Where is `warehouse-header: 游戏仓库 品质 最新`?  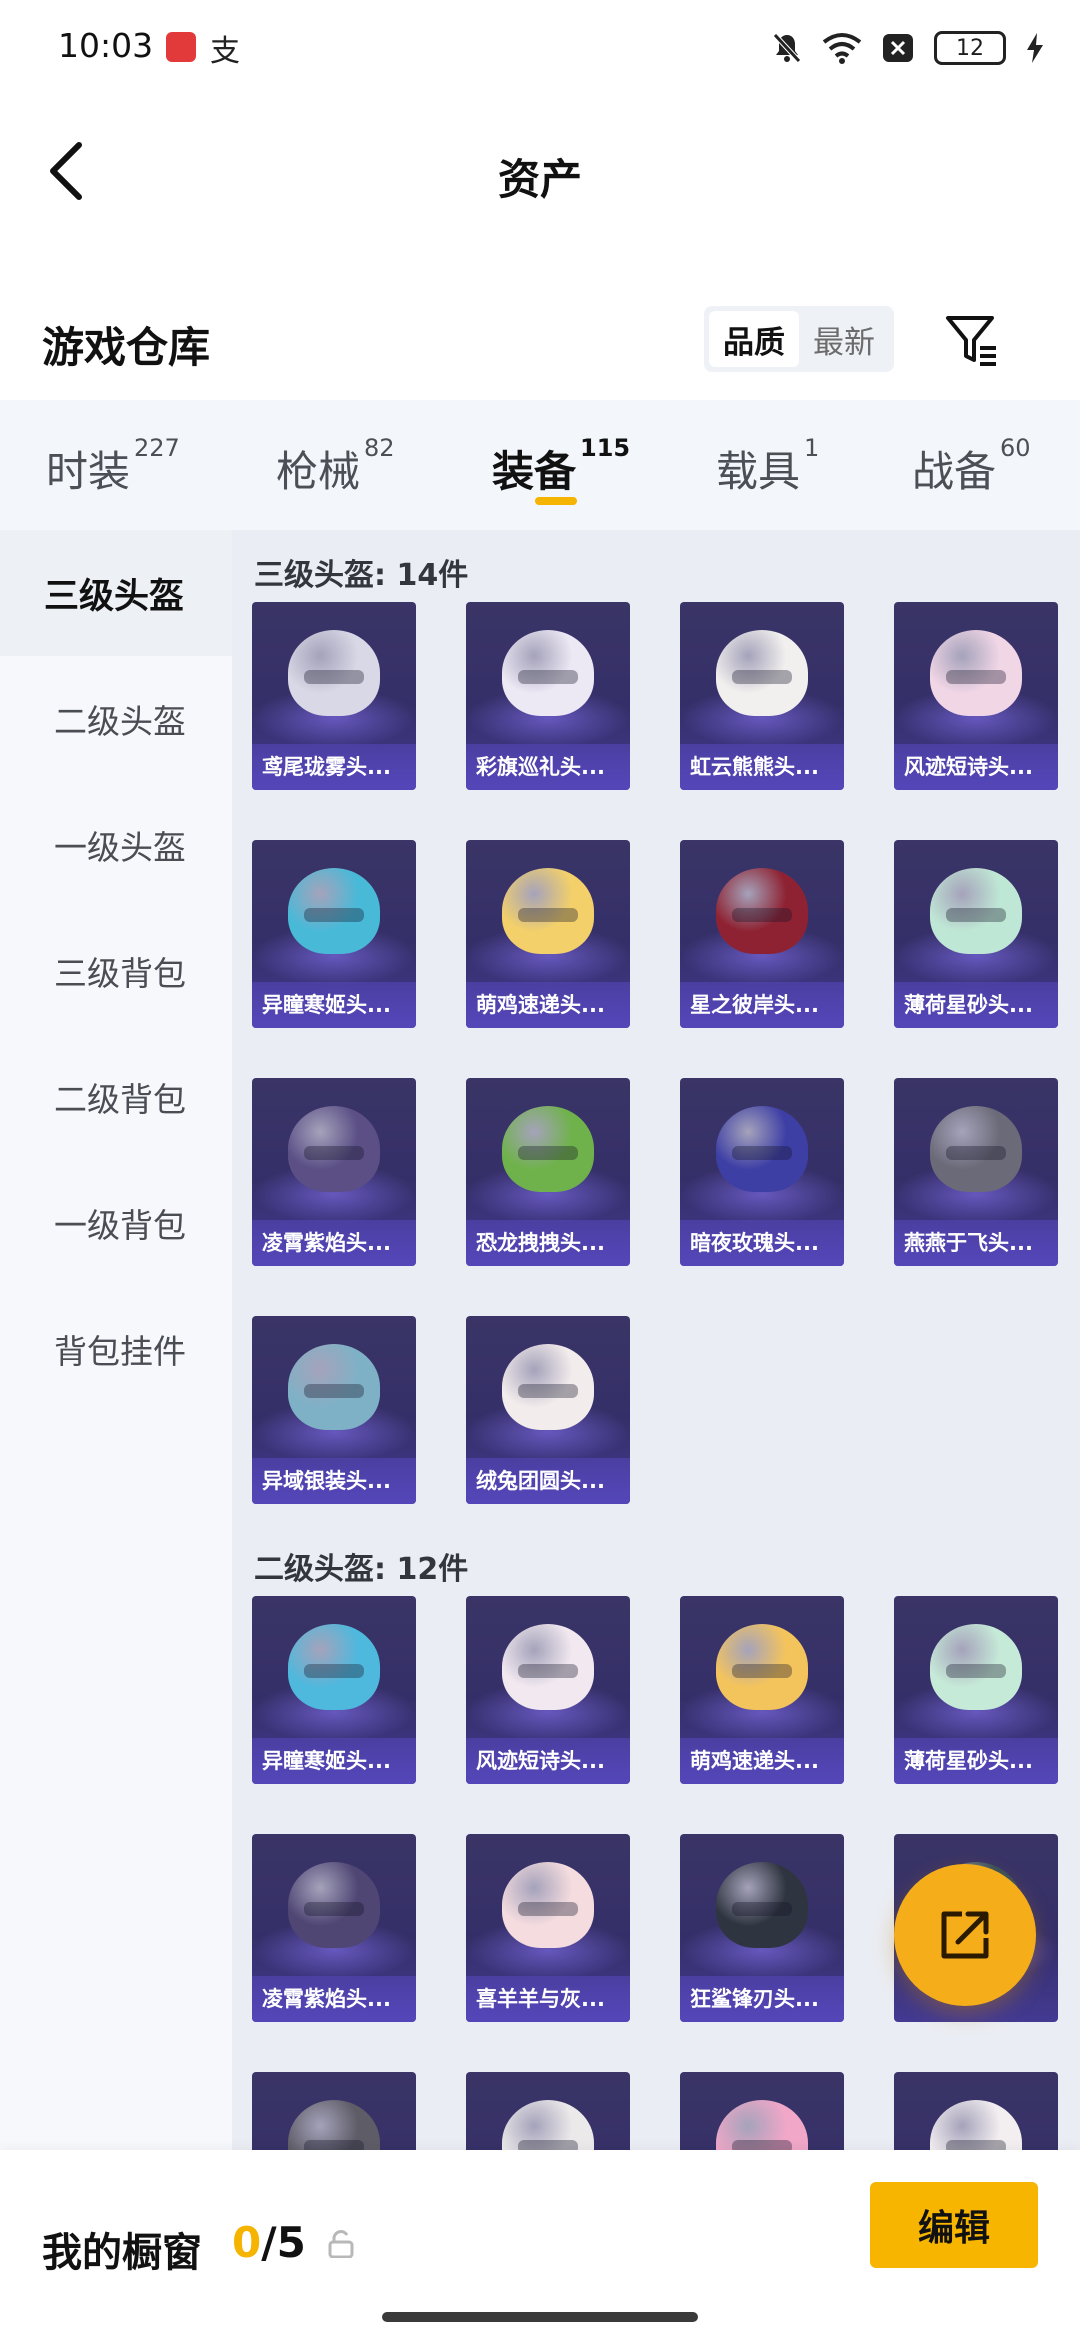 warehouse-header: 游戏仓库 品质 最新 is located at coordinates (540, 340).